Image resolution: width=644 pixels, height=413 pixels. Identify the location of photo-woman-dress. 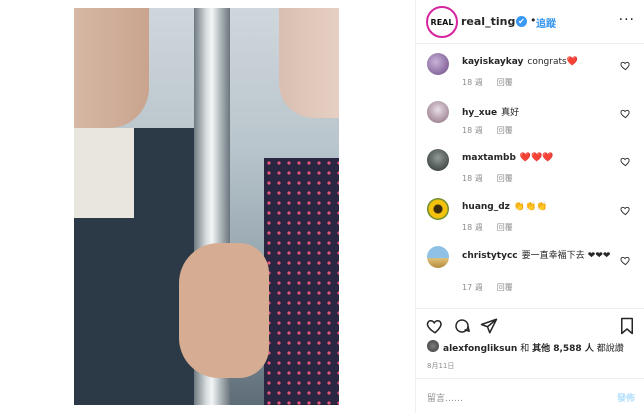
(301, 281).